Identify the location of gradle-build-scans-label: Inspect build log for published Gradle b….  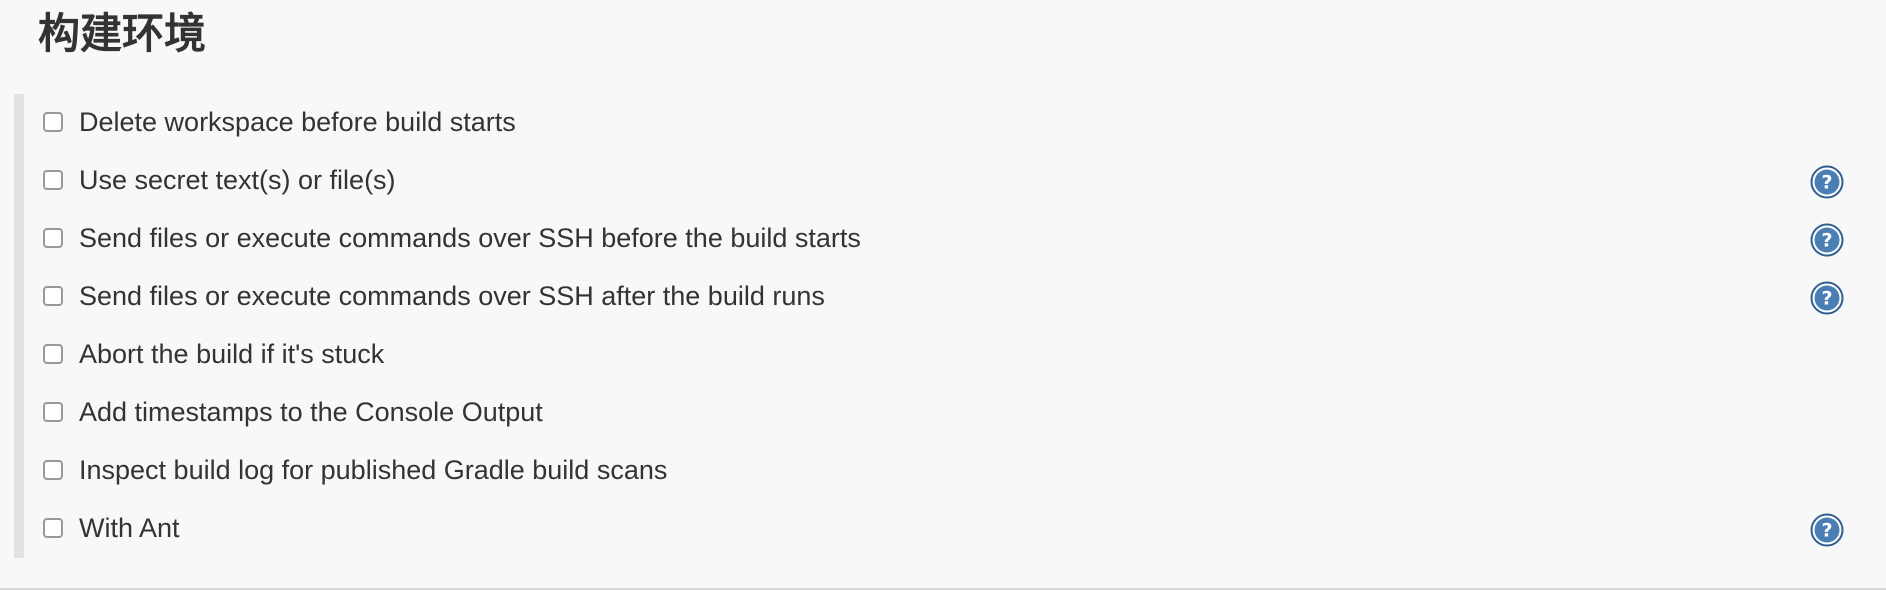
(373, 470).